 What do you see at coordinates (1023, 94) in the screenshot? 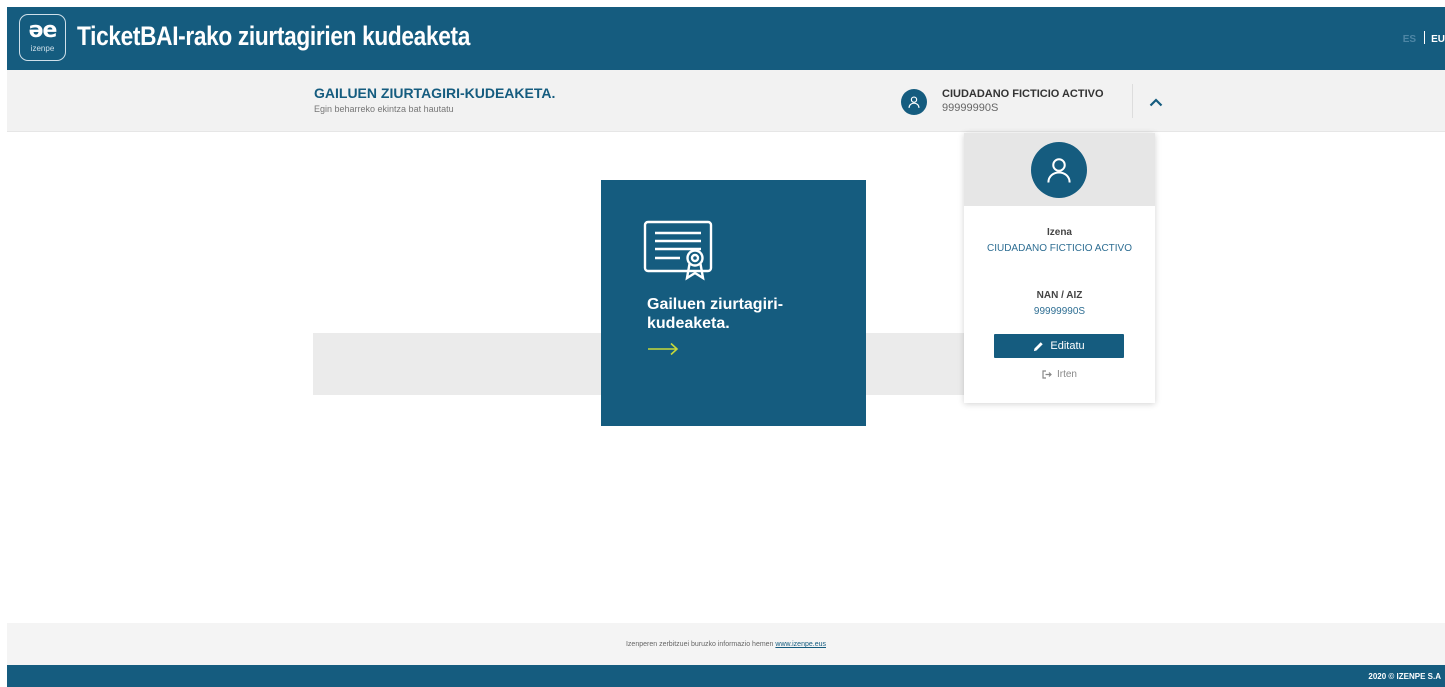
I see `user-name: CIUDADANO FICTICIO ACTIVO` at bounding box center [1023, 94].